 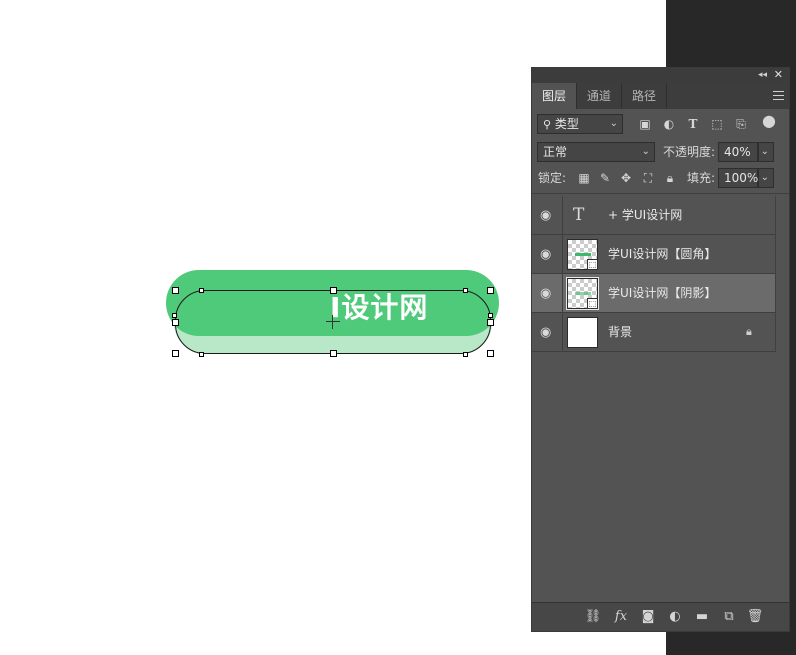 What do you see at coordinates (566, 124) in the screenshot?
I see `filter-kind-label: 类型` at bounding box center [566, 124].